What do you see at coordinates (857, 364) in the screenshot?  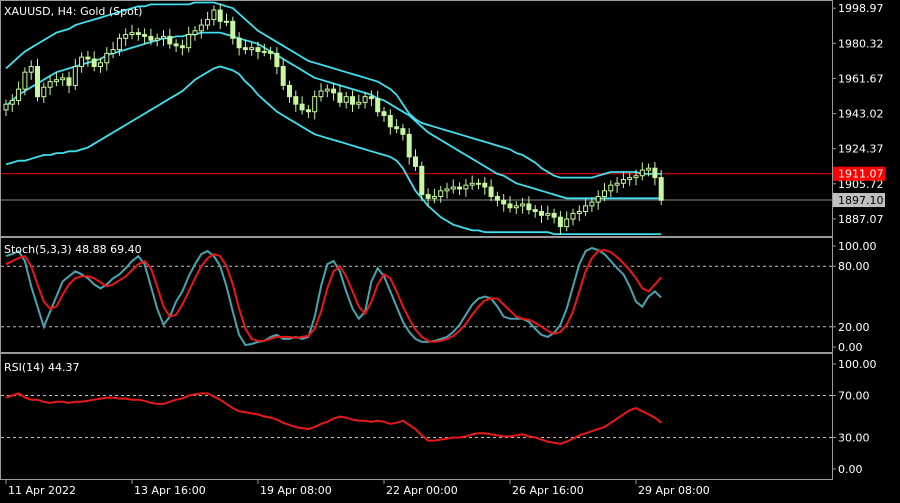 I see `rsi-tick-label: 100.00` at bounding box center [857, 364].